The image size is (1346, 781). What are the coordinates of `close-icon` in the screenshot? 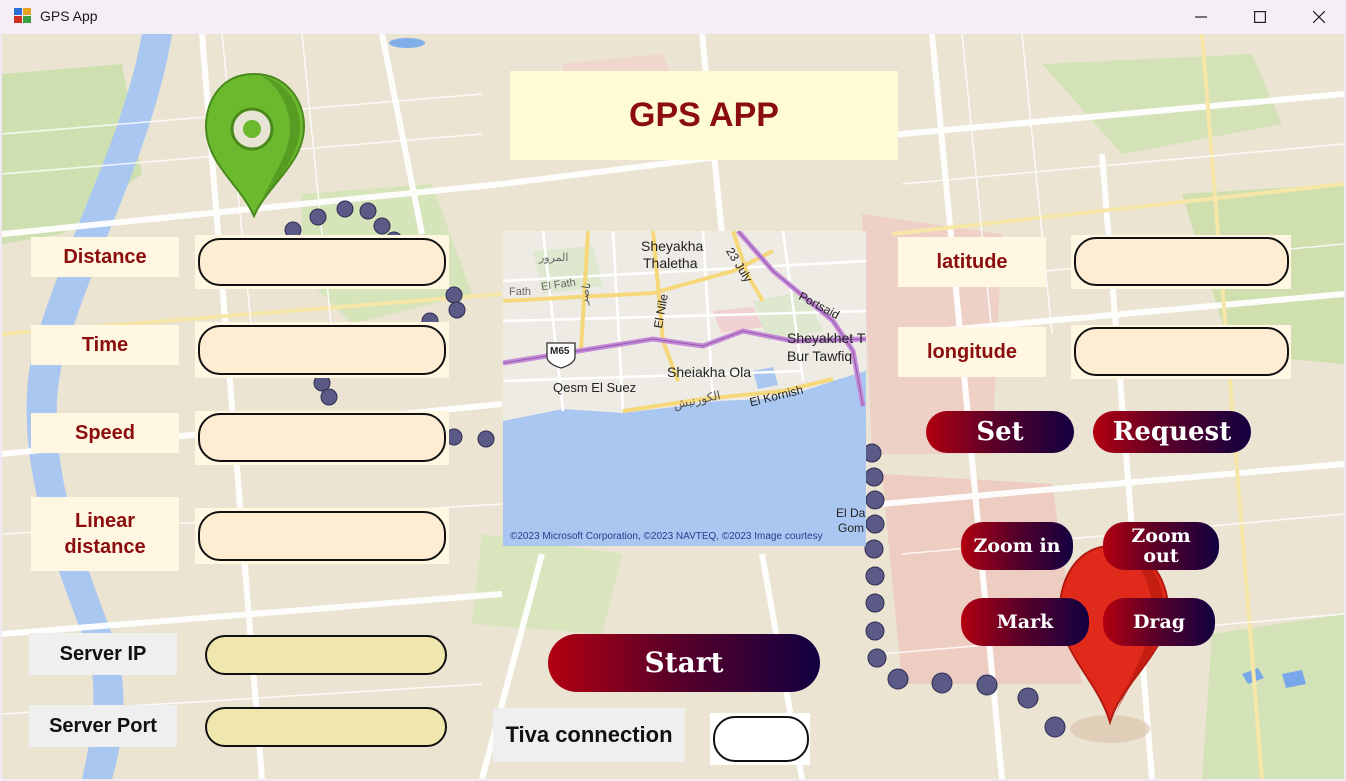 It's located at (1319, 17).